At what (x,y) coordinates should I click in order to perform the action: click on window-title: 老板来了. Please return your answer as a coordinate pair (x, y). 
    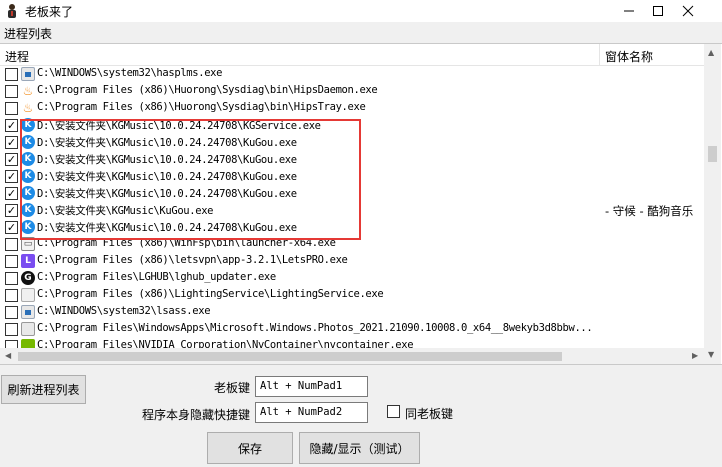
    Looking at the image, I should click on (49, 12).